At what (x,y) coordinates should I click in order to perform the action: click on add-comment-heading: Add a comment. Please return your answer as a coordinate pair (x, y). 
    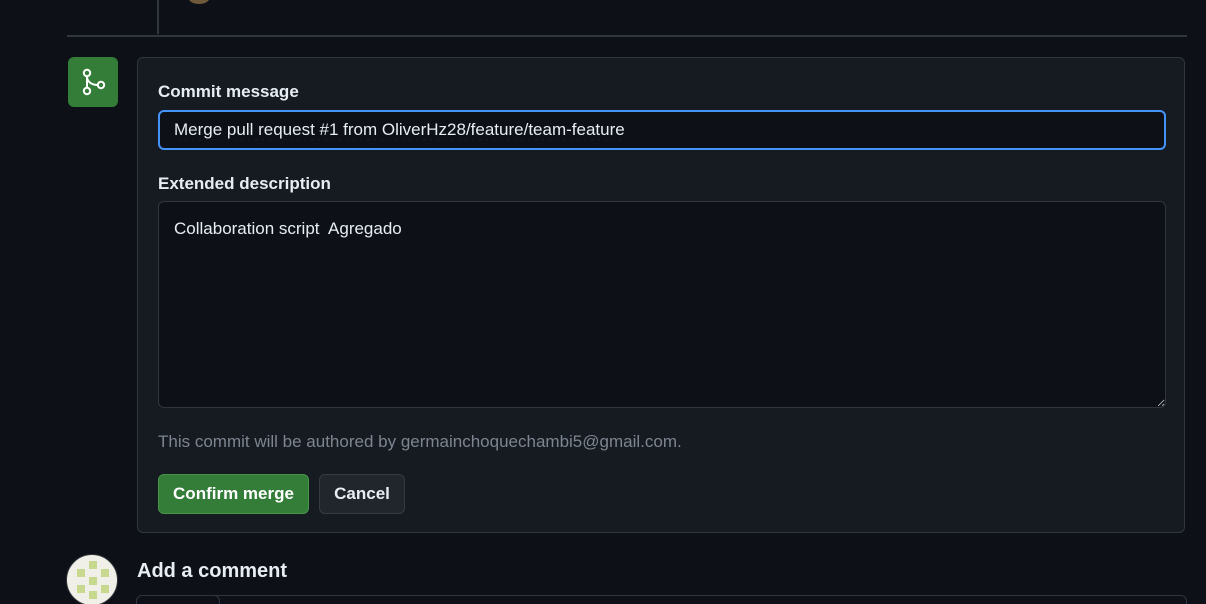
    Looking at the image, I should click on (212, 571).